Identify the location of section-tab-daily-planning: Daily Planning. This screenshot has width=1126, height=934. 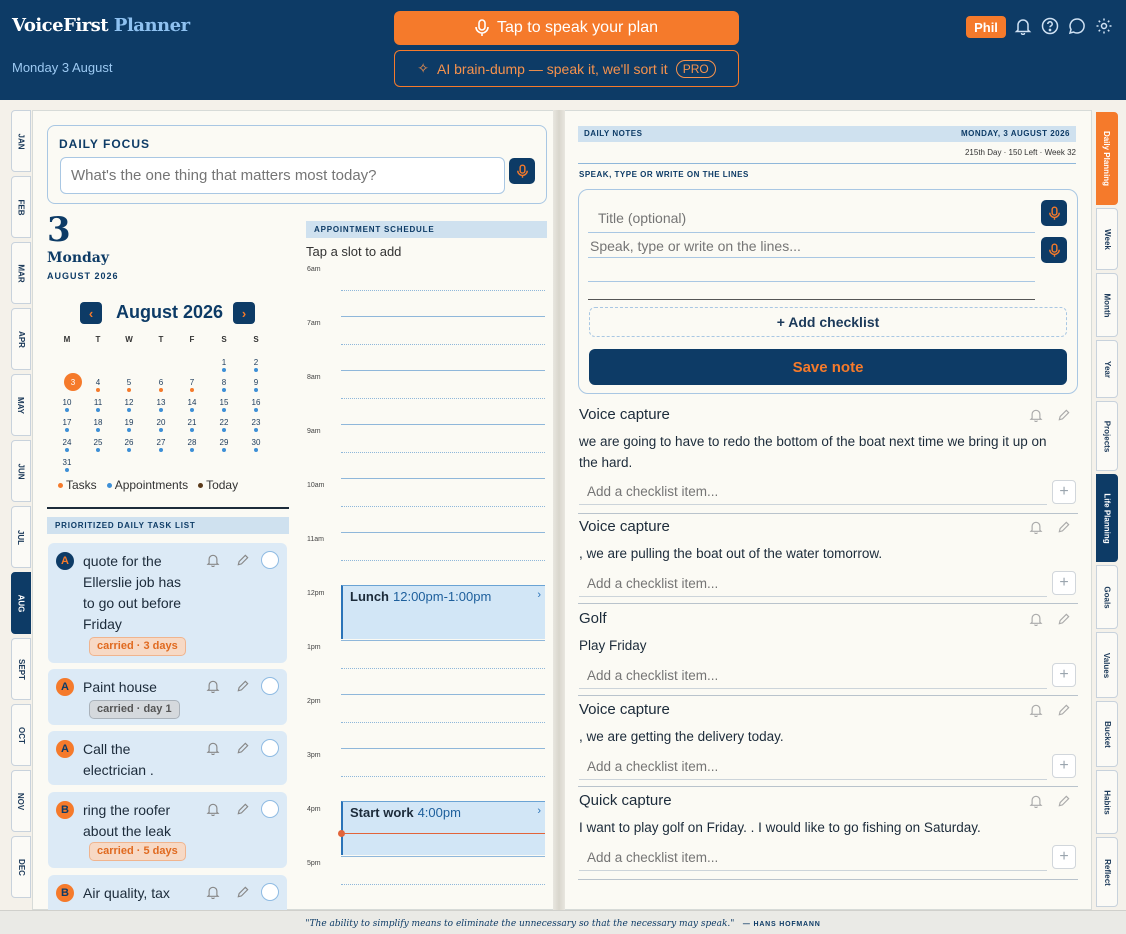
(1107, 158).